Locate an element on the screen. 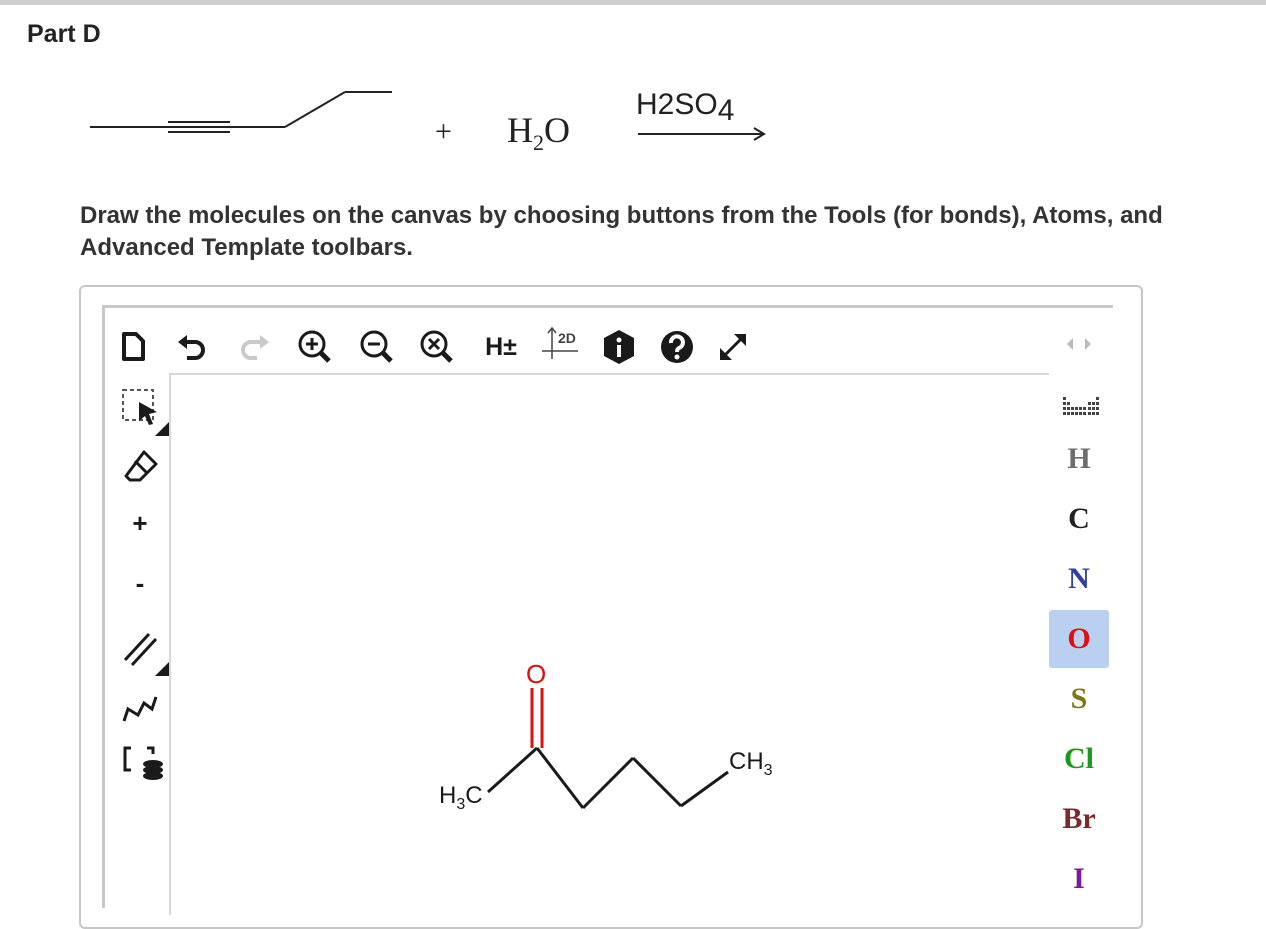  atom-button-s: S is located at coordinates (1079, 699).